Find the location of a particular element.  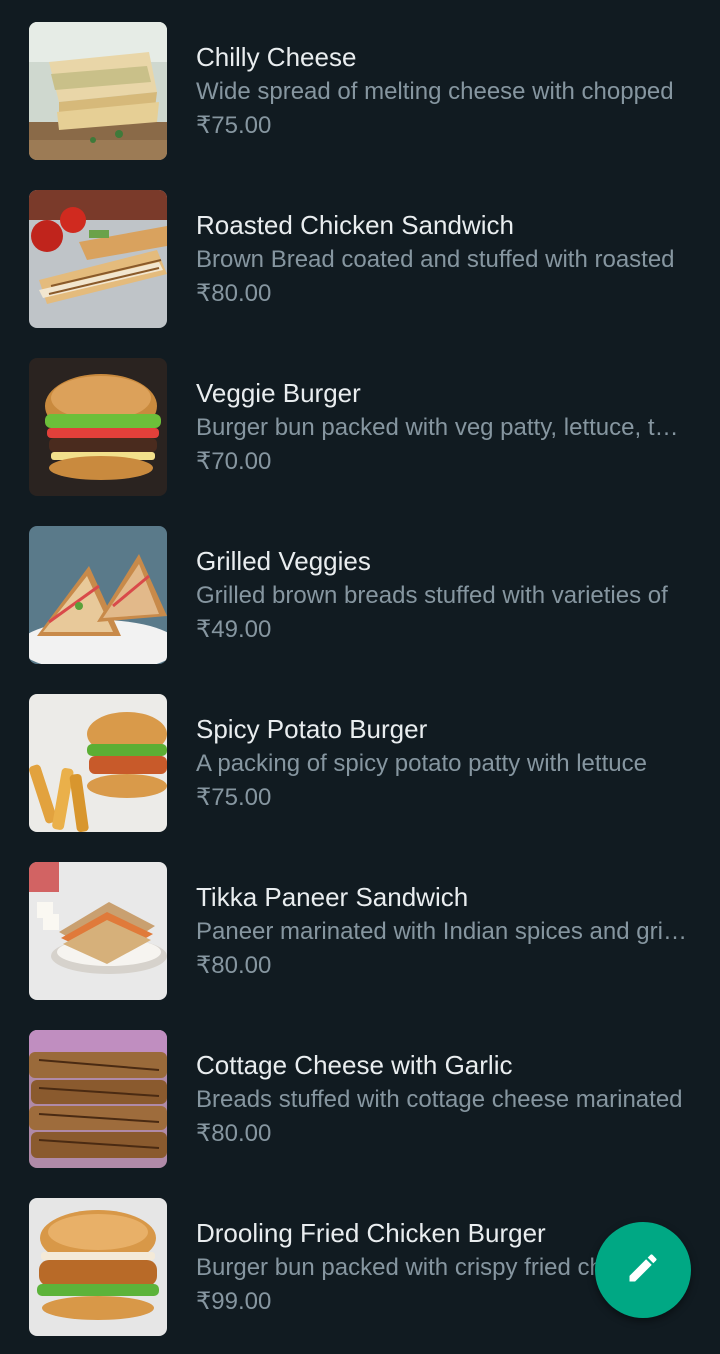

item-price: ₹70.00 is located at coordinates (234, 461).